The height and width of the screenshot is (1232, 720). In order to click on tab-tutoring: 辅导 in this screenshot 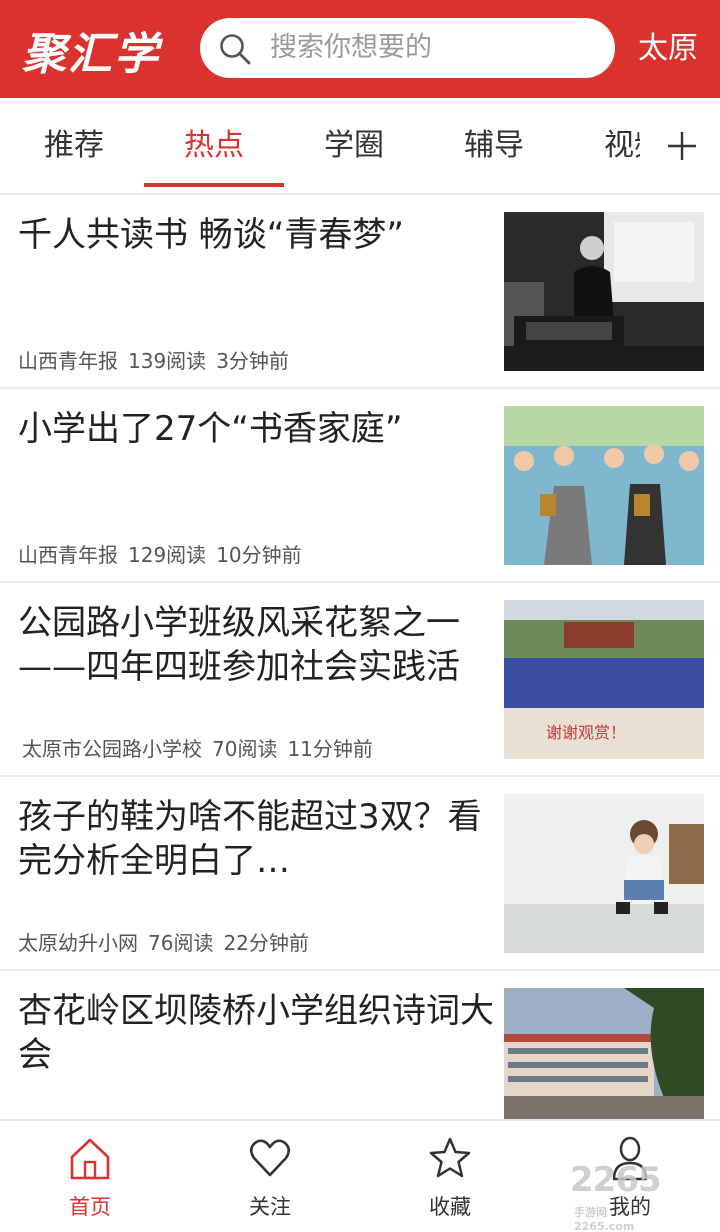, I will do `click(494, 145)`.